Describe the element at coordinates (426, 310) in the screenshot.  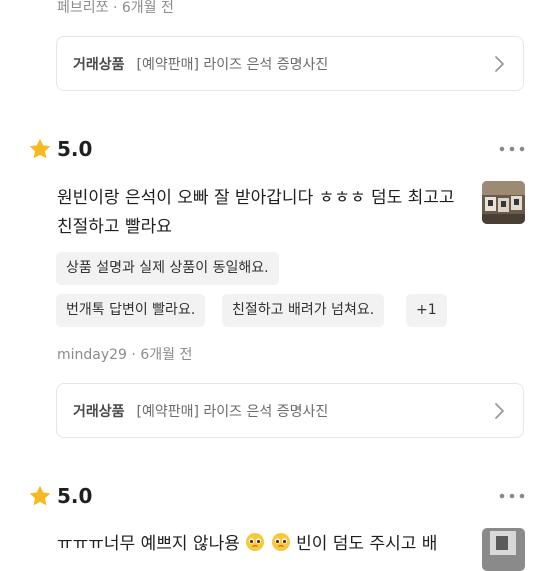
I see `more-tags-button: +1` at that location.